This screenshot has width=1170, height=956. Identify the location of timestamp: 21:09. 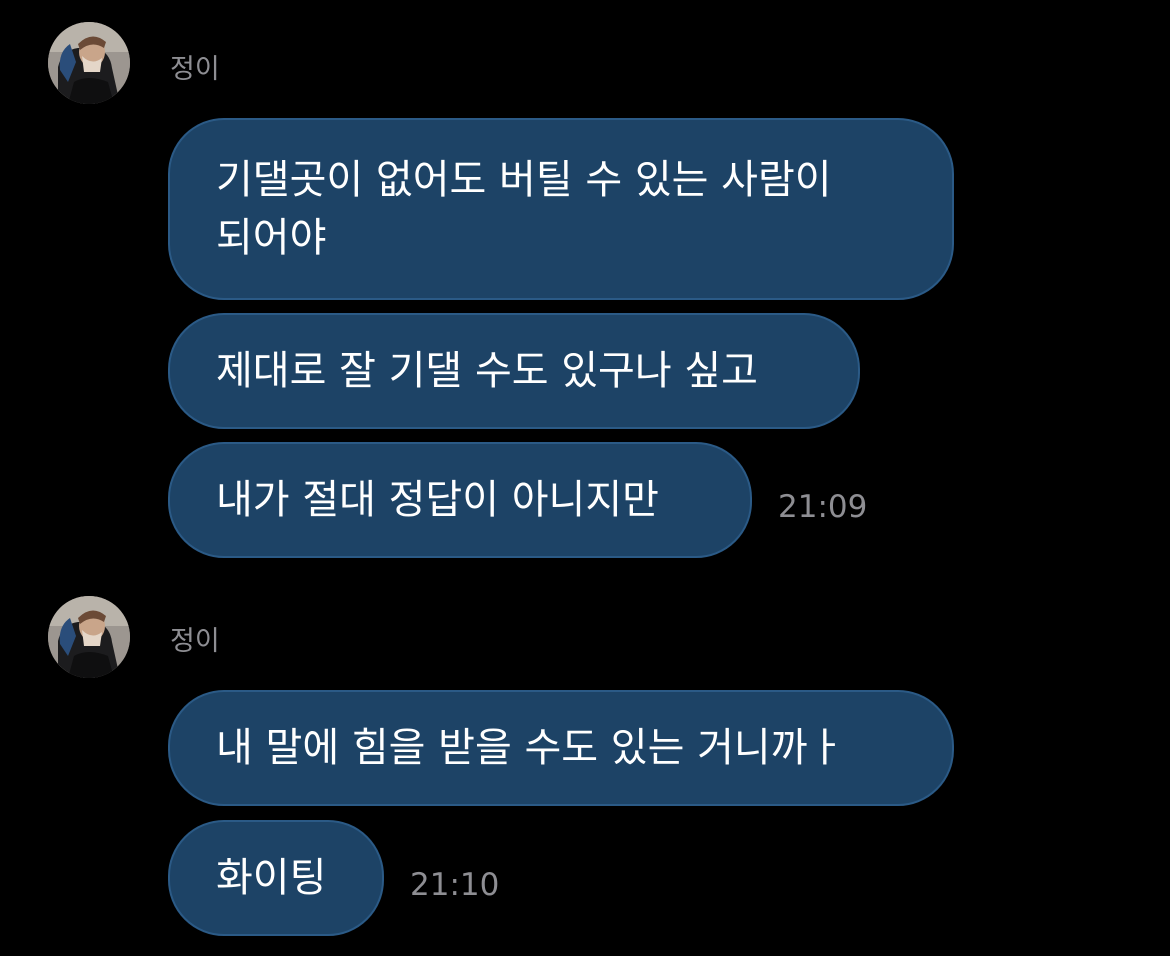
(823, 507).